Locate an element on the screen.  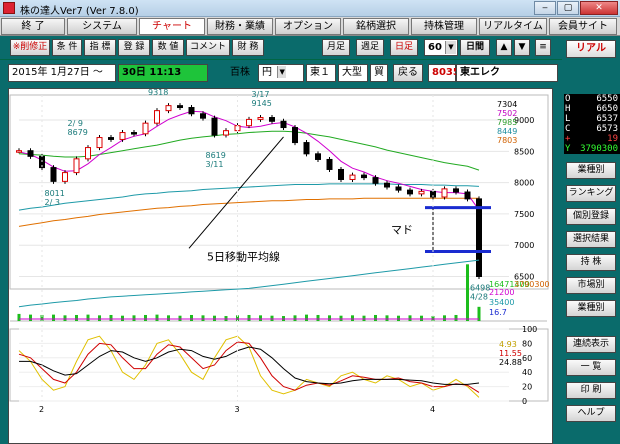
holdings-button: 持 株 is located at coordinates (591, 262).